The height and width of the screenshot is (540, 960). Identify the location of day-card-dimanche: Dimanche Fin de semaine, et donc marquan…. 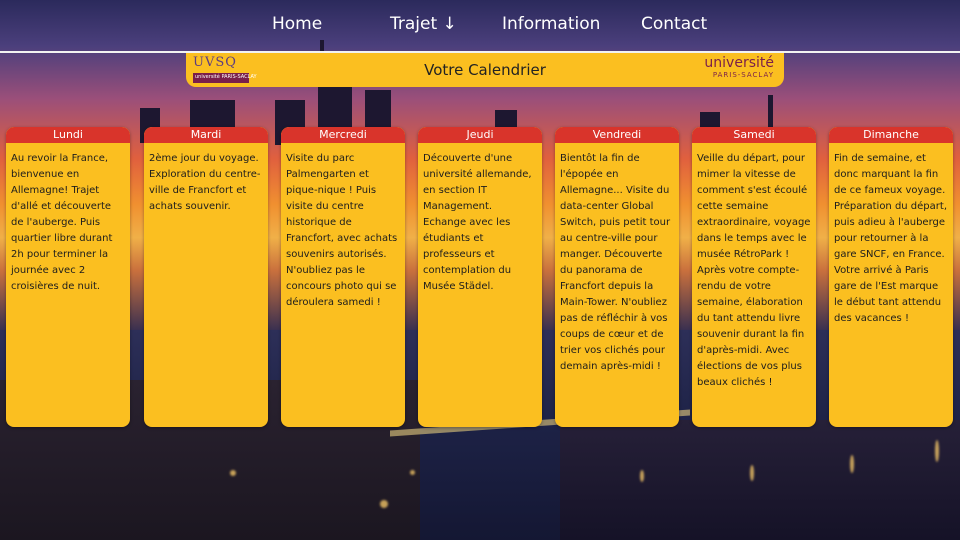
(891, 277).